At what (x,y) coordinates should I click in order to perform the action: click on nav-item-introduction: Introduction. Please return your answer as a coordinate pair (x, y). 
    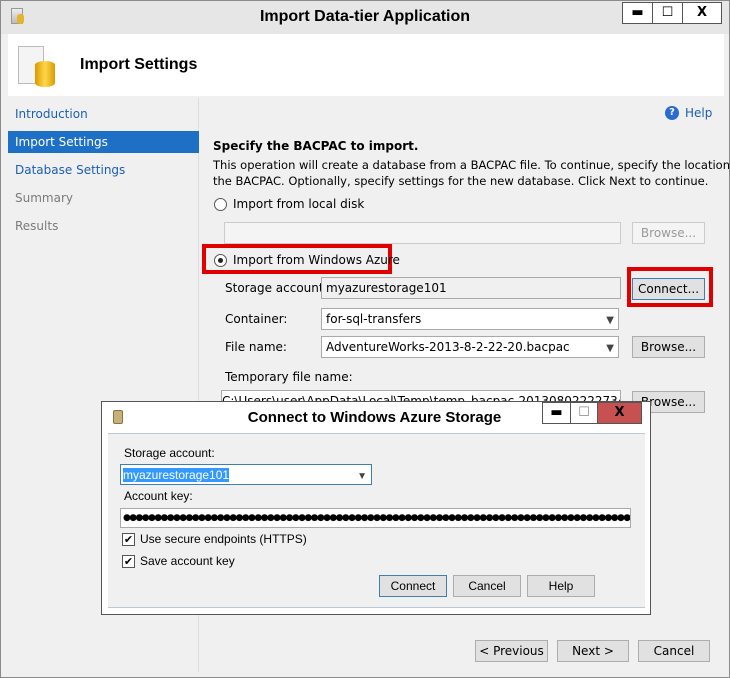
    Looking at the image, I should click on (103, 114).